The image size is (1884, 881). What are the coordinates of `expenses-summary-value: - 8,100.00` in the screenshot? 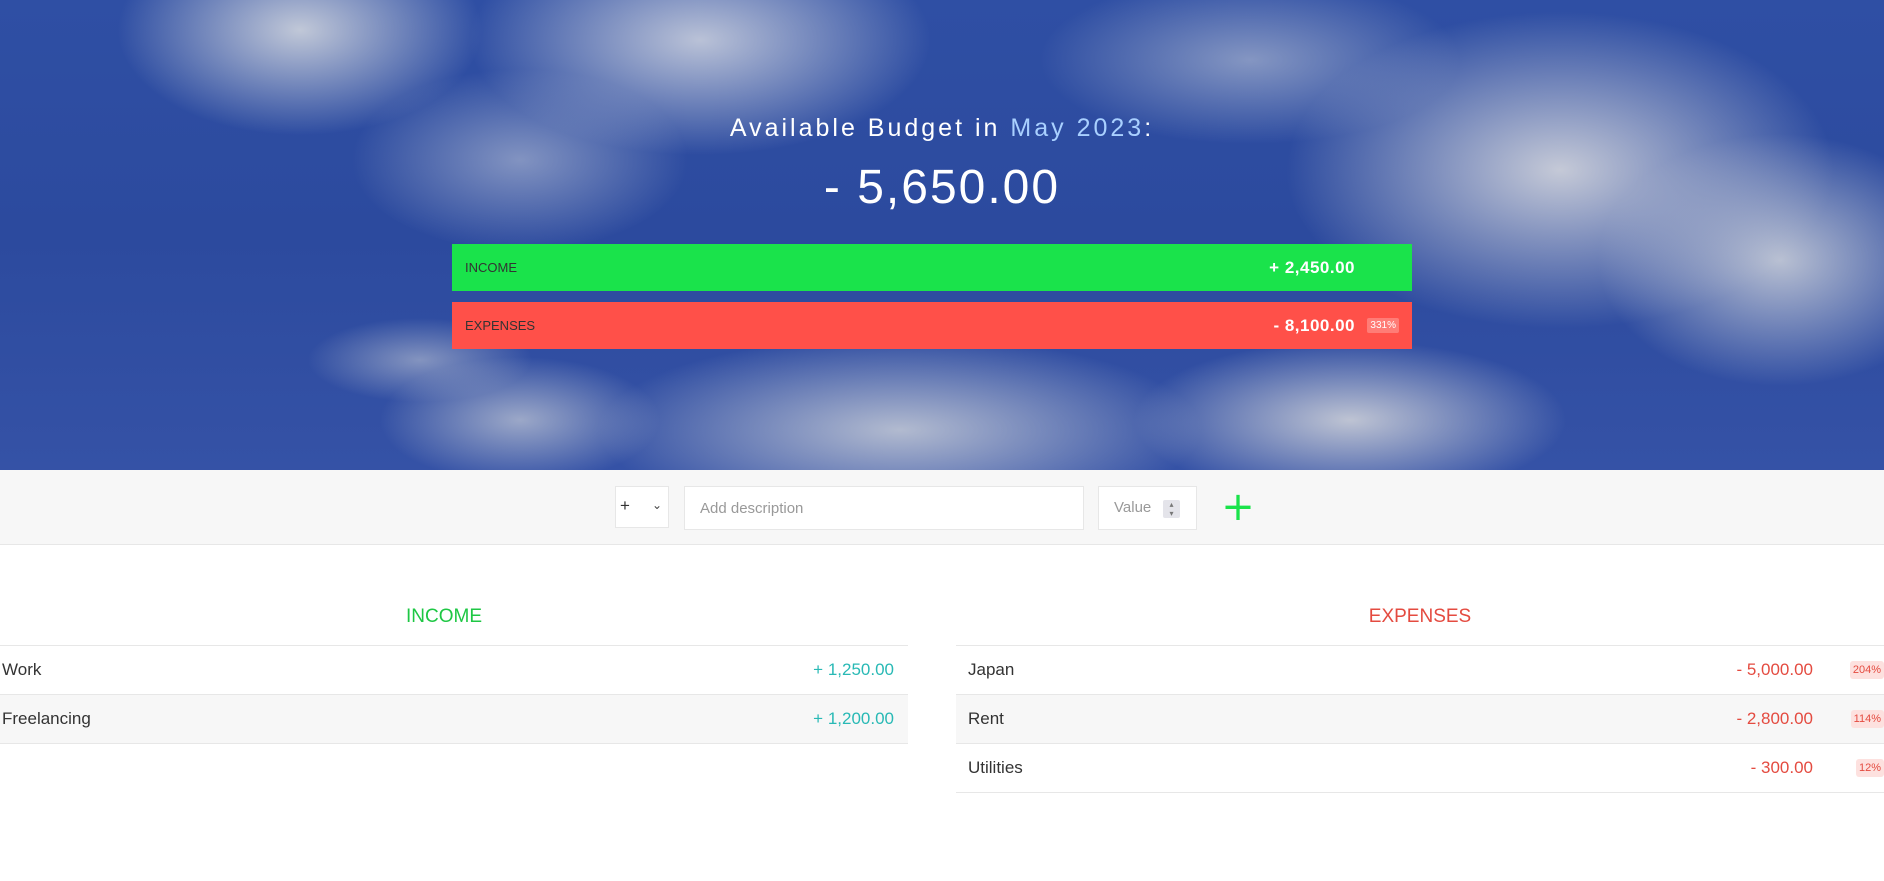 It's located at (1314, 325).